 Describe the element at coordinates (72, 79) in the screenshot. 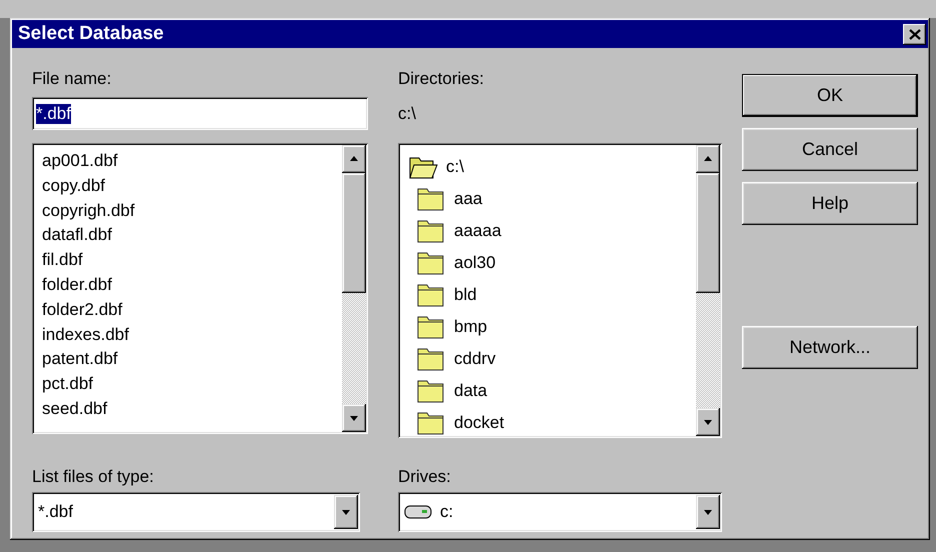

I see `field-label: File name:` at that location.